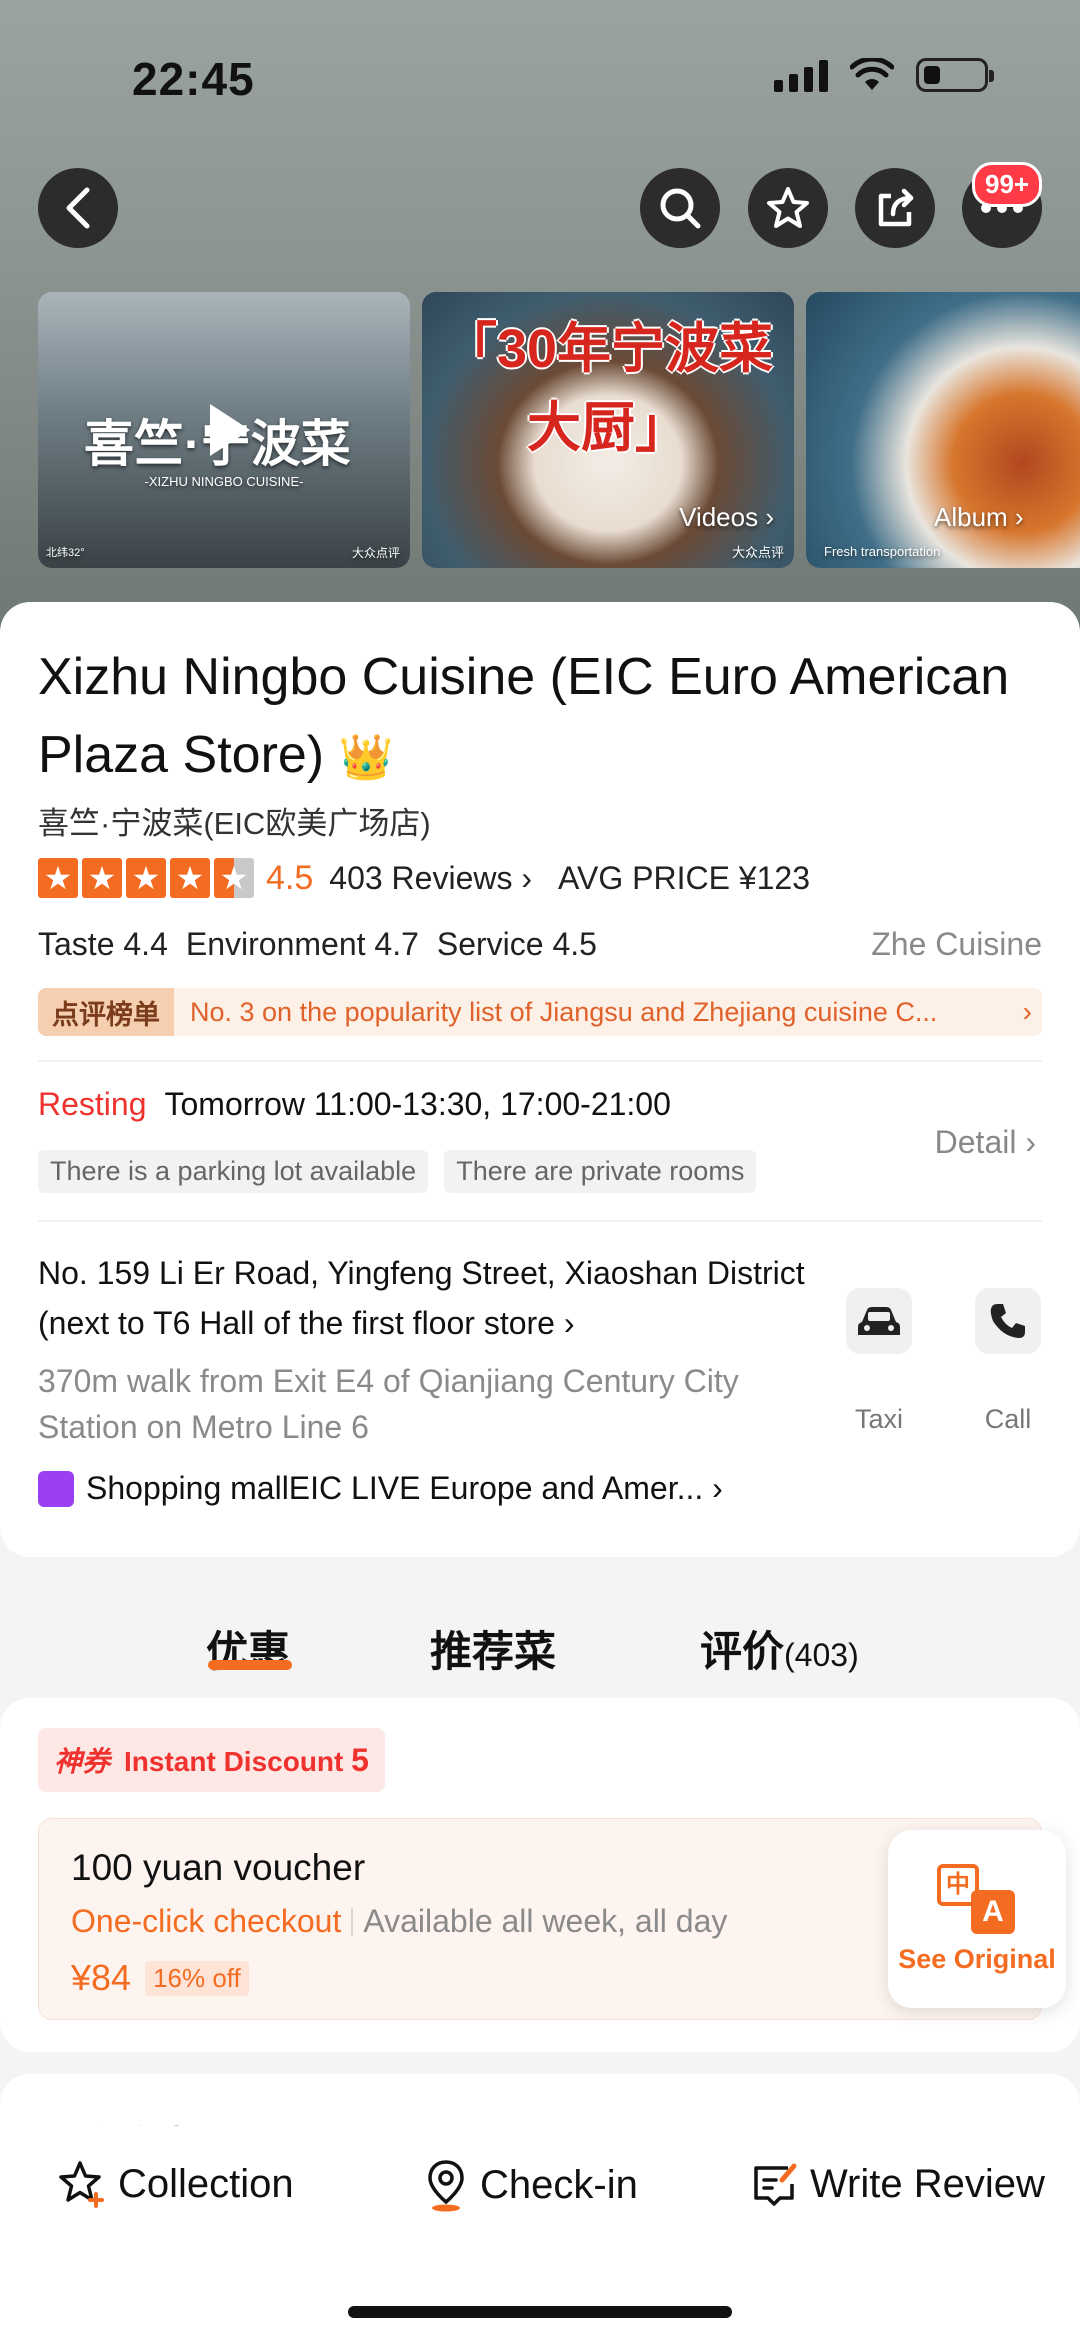  Describe the element at coordinates (103, 944) in the screenshot. I see `taste-score: Taste 4.4` at that location.